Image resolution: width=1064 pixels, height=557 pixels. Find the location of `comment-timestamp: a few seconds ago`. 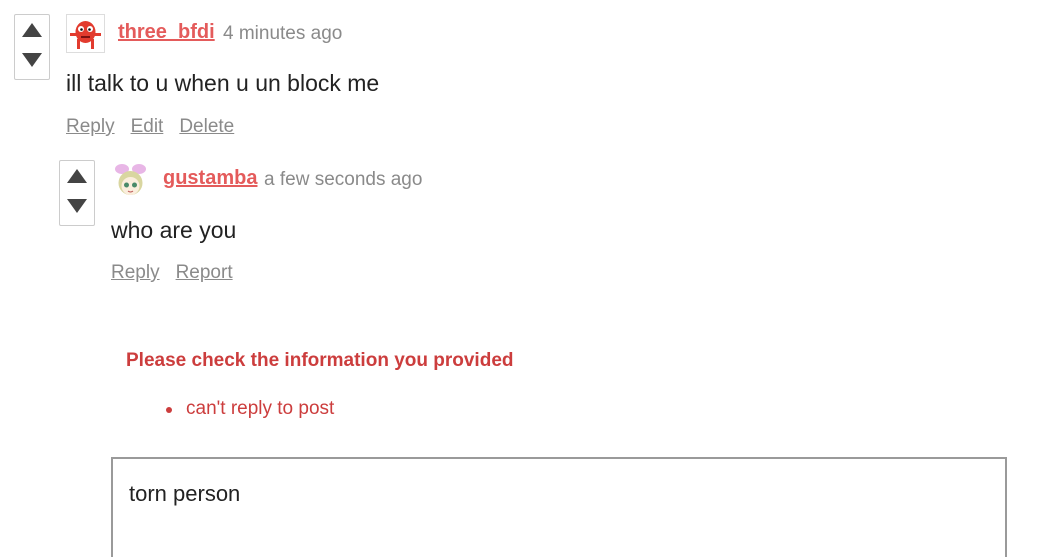

comment-timestamp: a few seconds ago is located at coordinates (343, 179).